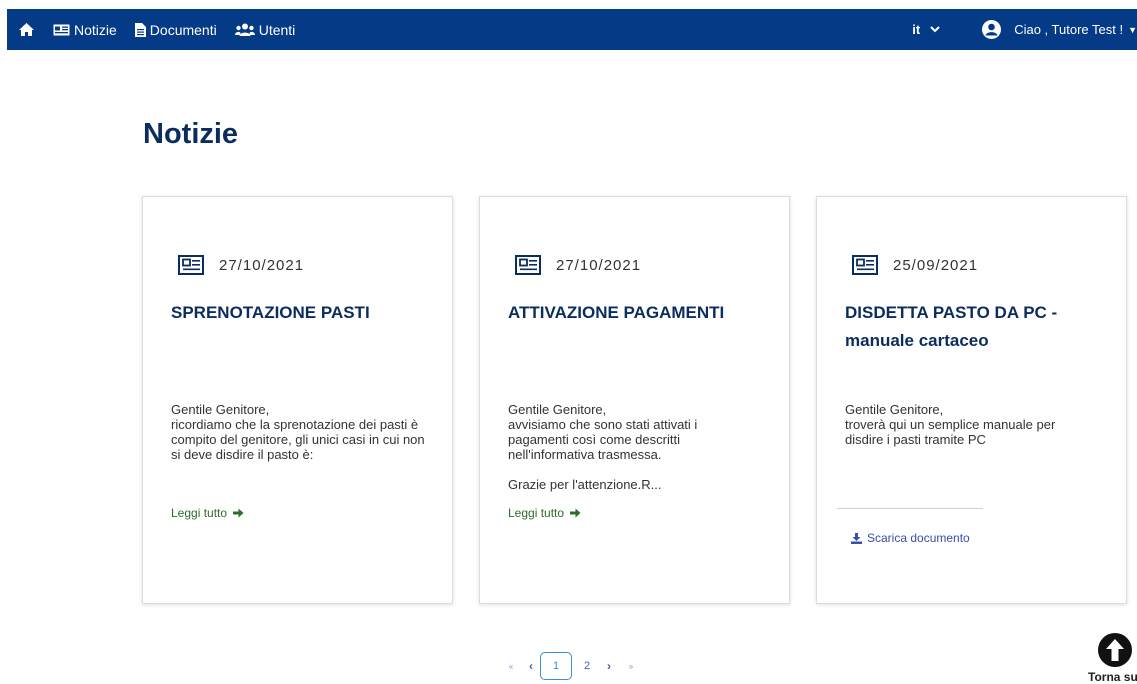  Describe the element at coordinates (191, 134) in the screenshot. I see `page-title: Notizie` at that location.